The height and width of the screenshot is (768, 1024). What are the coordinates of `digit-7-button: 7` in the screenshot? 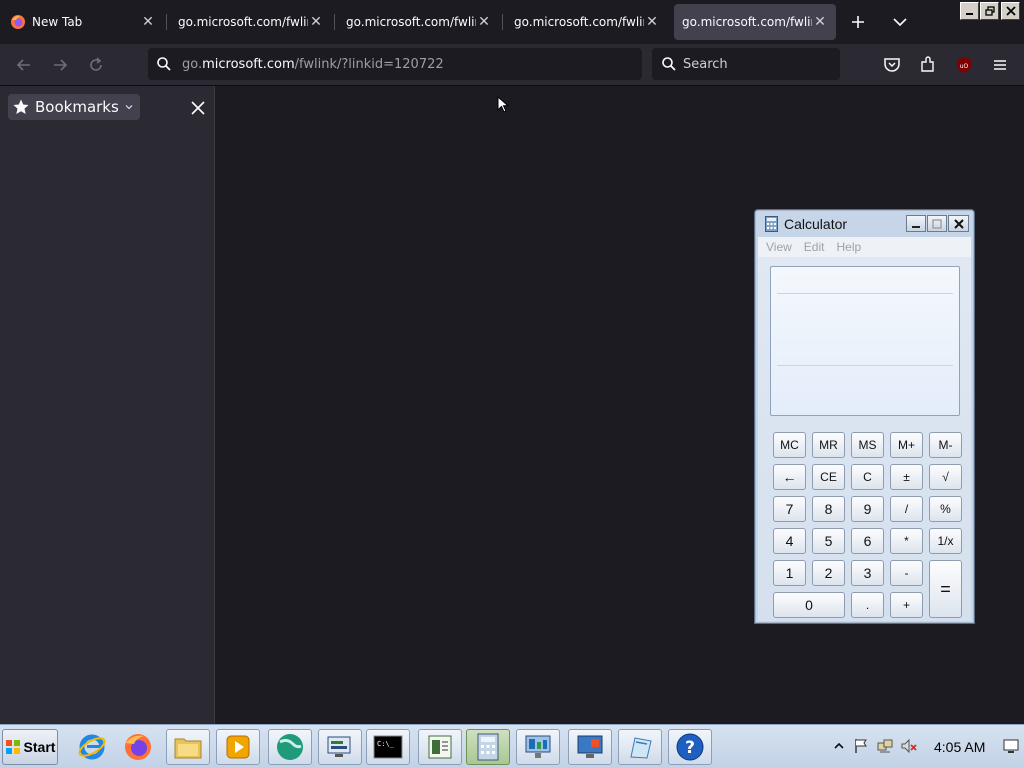 It's located at (789, 509).